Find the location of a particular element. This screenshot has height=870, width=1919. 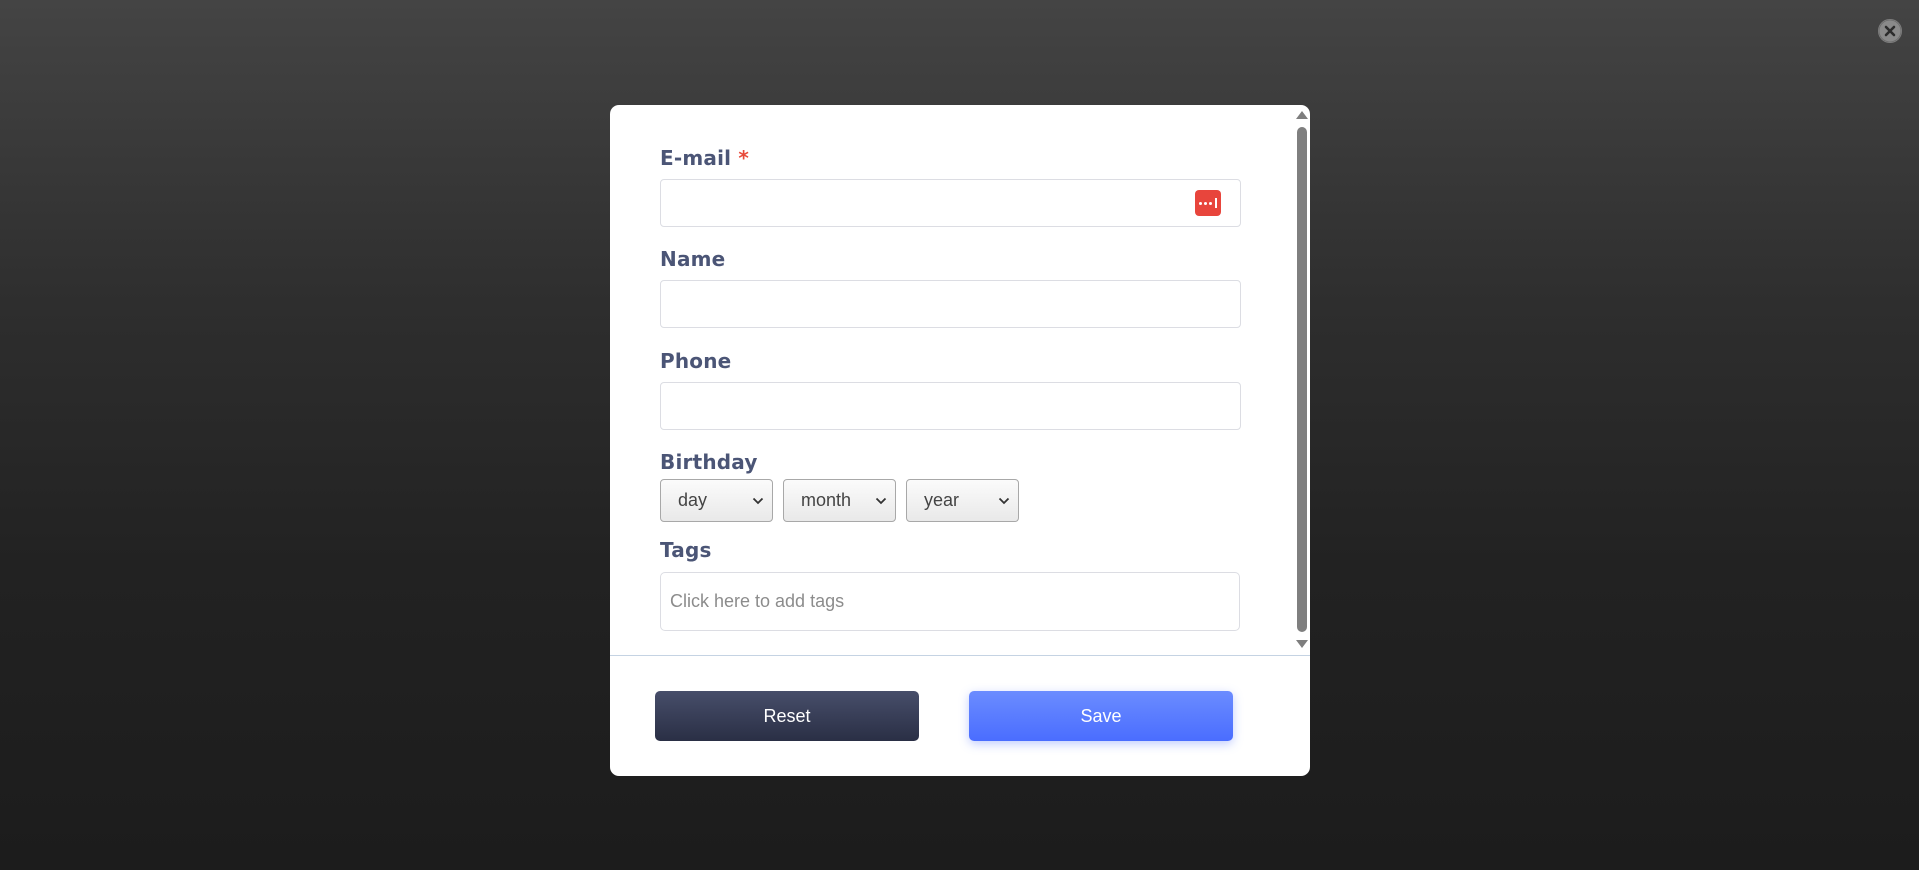

overlay-close-button is located at coordinates (1890, 31).